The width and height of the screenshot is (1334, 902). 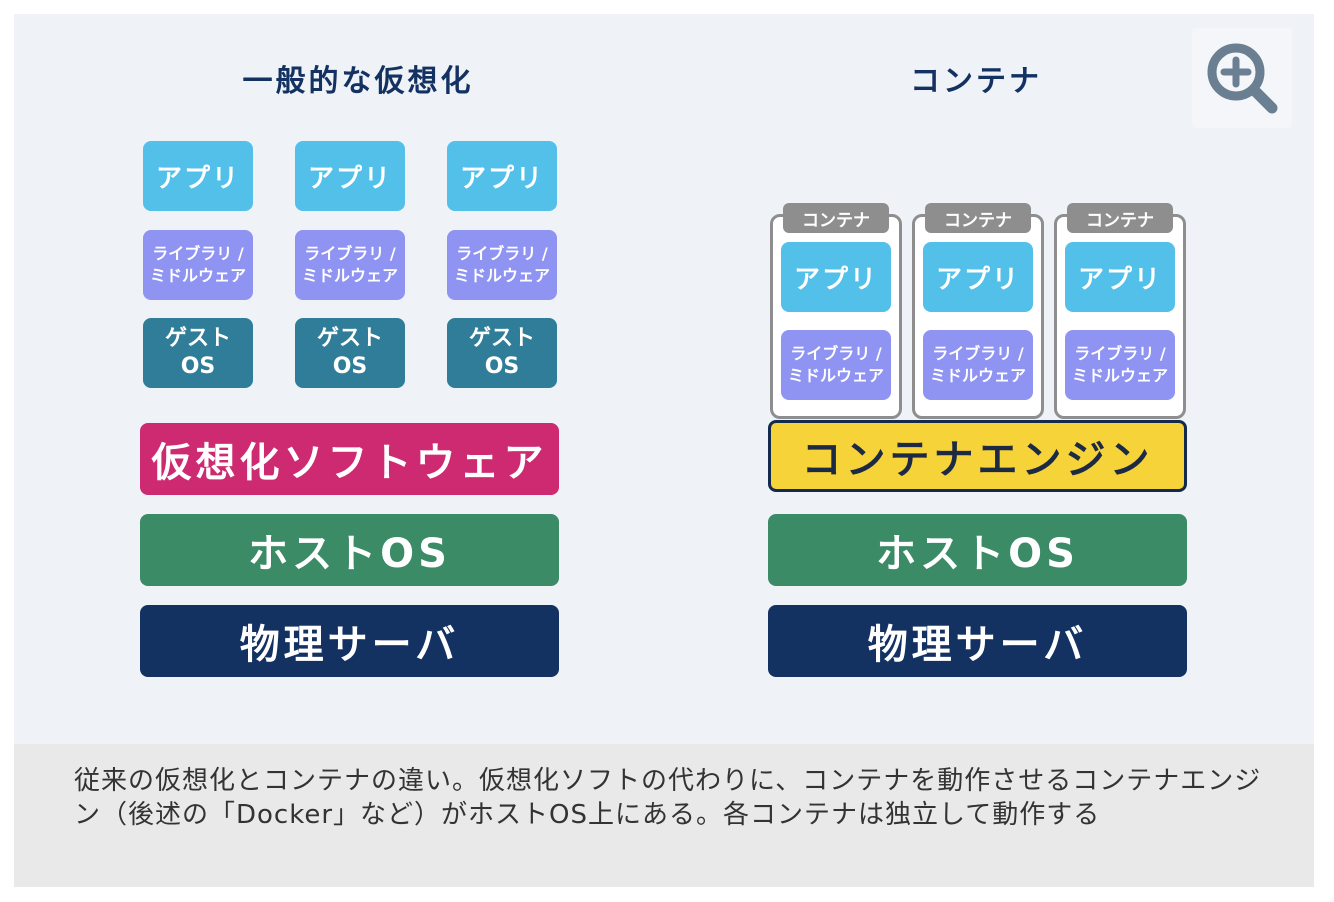 What do you see at coordinates (502, 176) in the screenshot?
I see `left-app-3: アプリ` at bounding box center [502, 176].